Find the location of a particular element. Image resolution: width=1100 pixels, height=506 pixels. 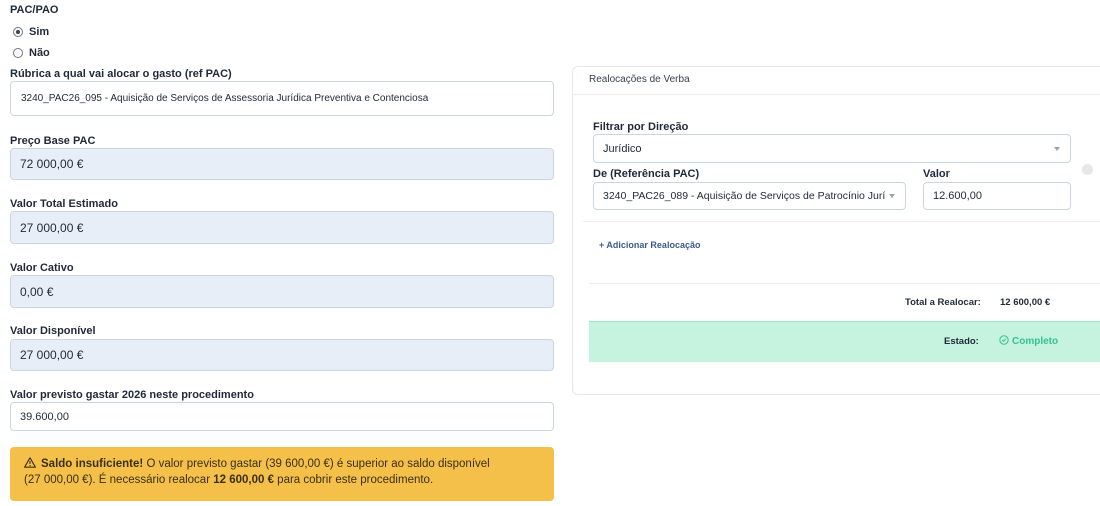

estado-status: Completo is located at coordinates (1028, 341).